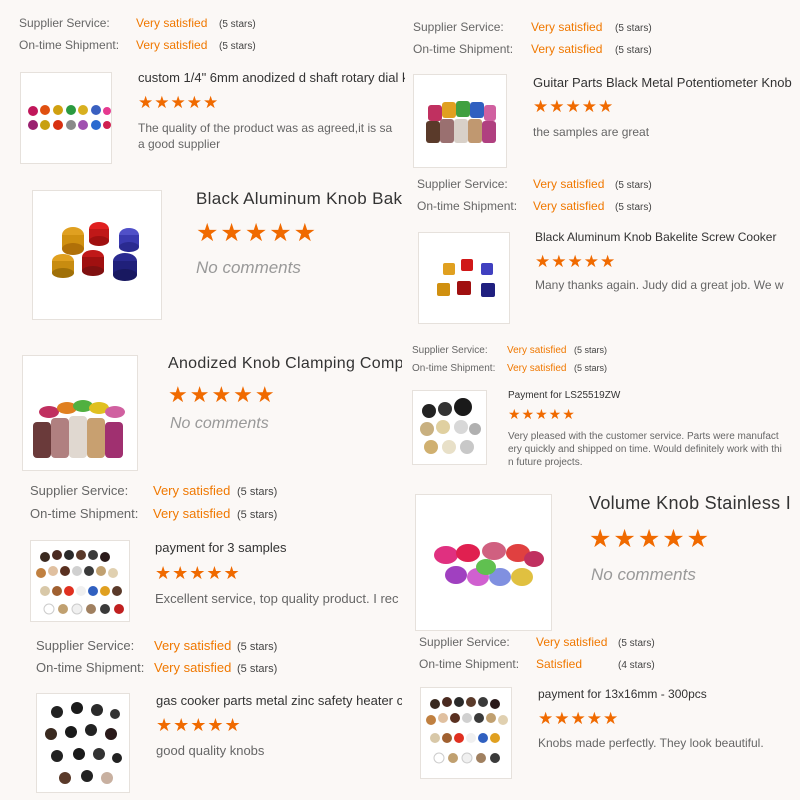 The image size is (800, 800). What do you see at coordinates (299, 199) in the screenshot?
I see `product-title: Black Aluminum Knob Bak` at bounding box center [299, 199].